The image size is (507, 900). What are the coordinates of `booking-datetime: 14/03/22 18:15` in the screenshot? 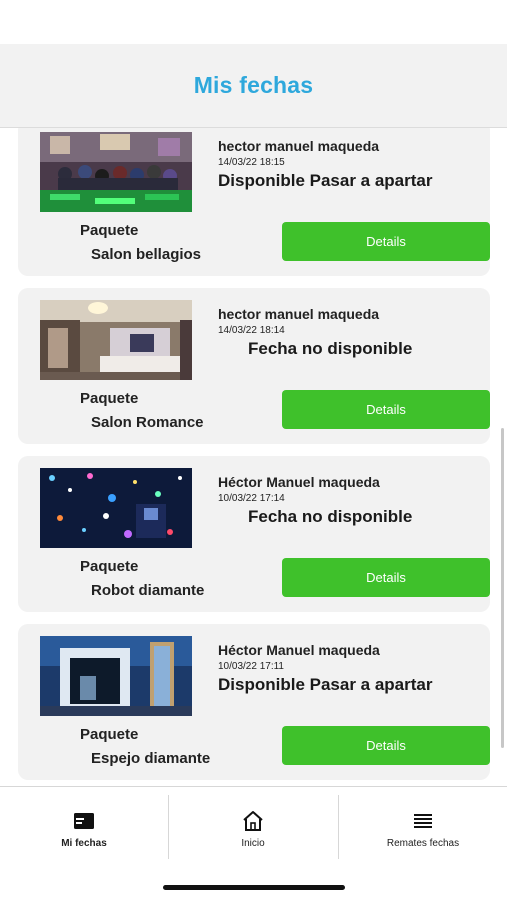 It's located at (251, 162).